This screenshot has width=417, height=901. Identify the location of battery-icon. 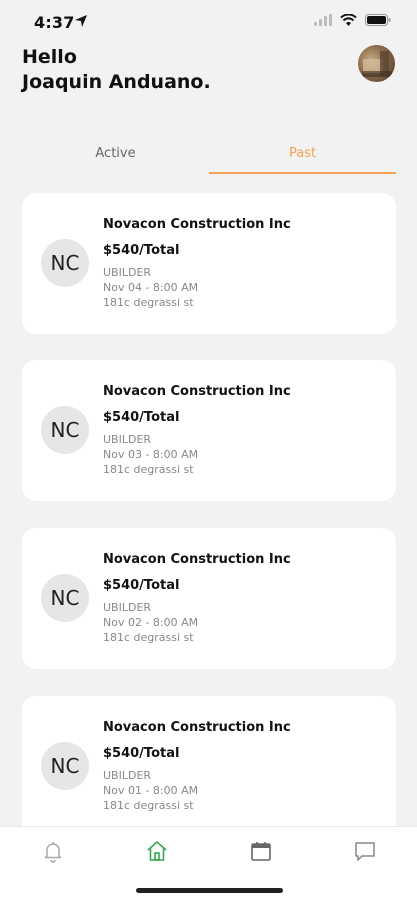
(378, 20).